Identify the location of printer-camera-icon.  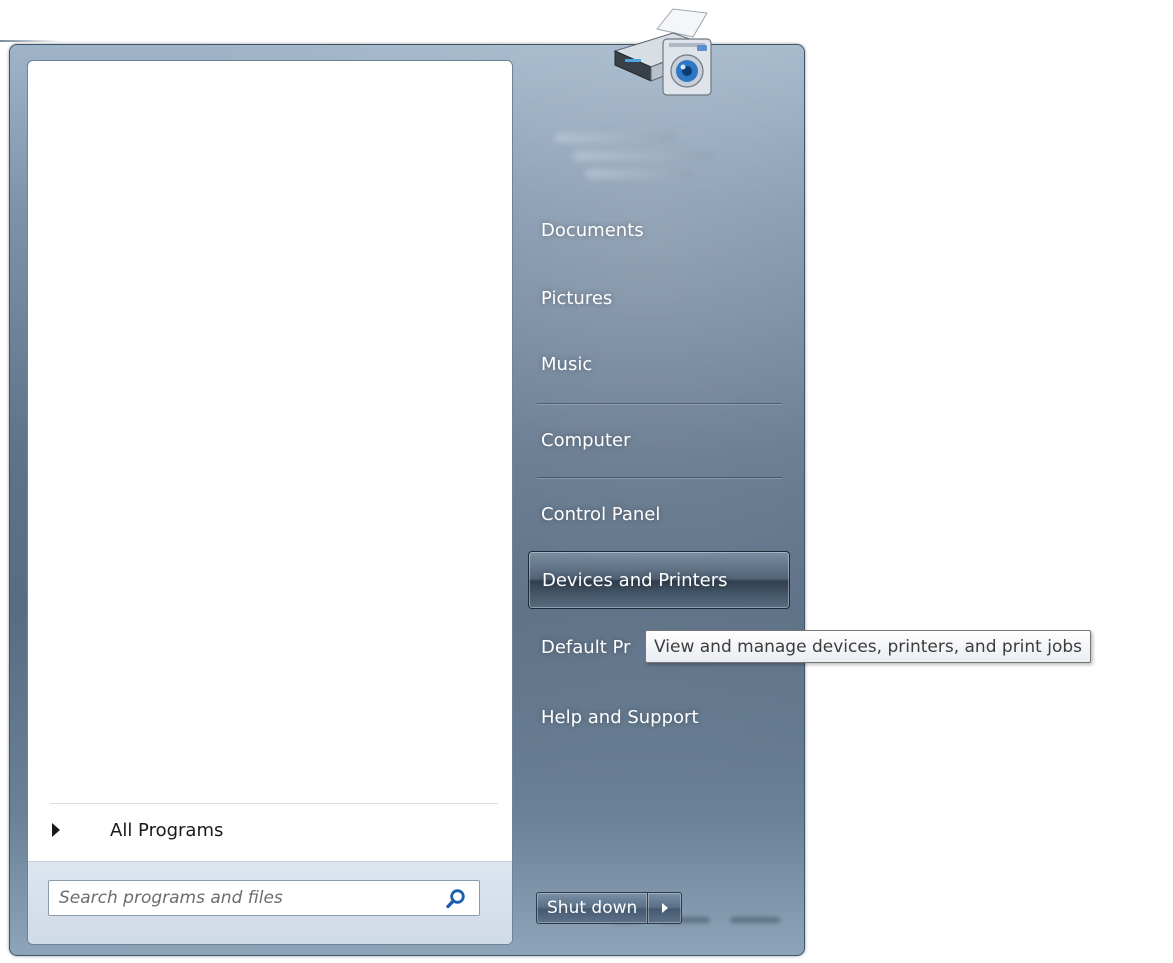
(662, 52).